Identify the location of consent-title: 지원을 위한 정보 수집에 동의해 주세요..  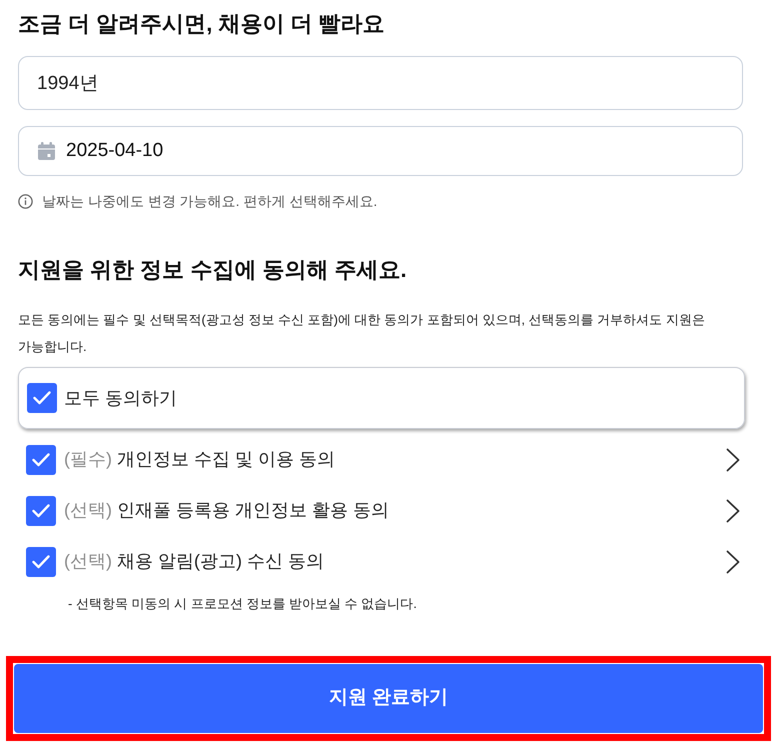
(213, 270).